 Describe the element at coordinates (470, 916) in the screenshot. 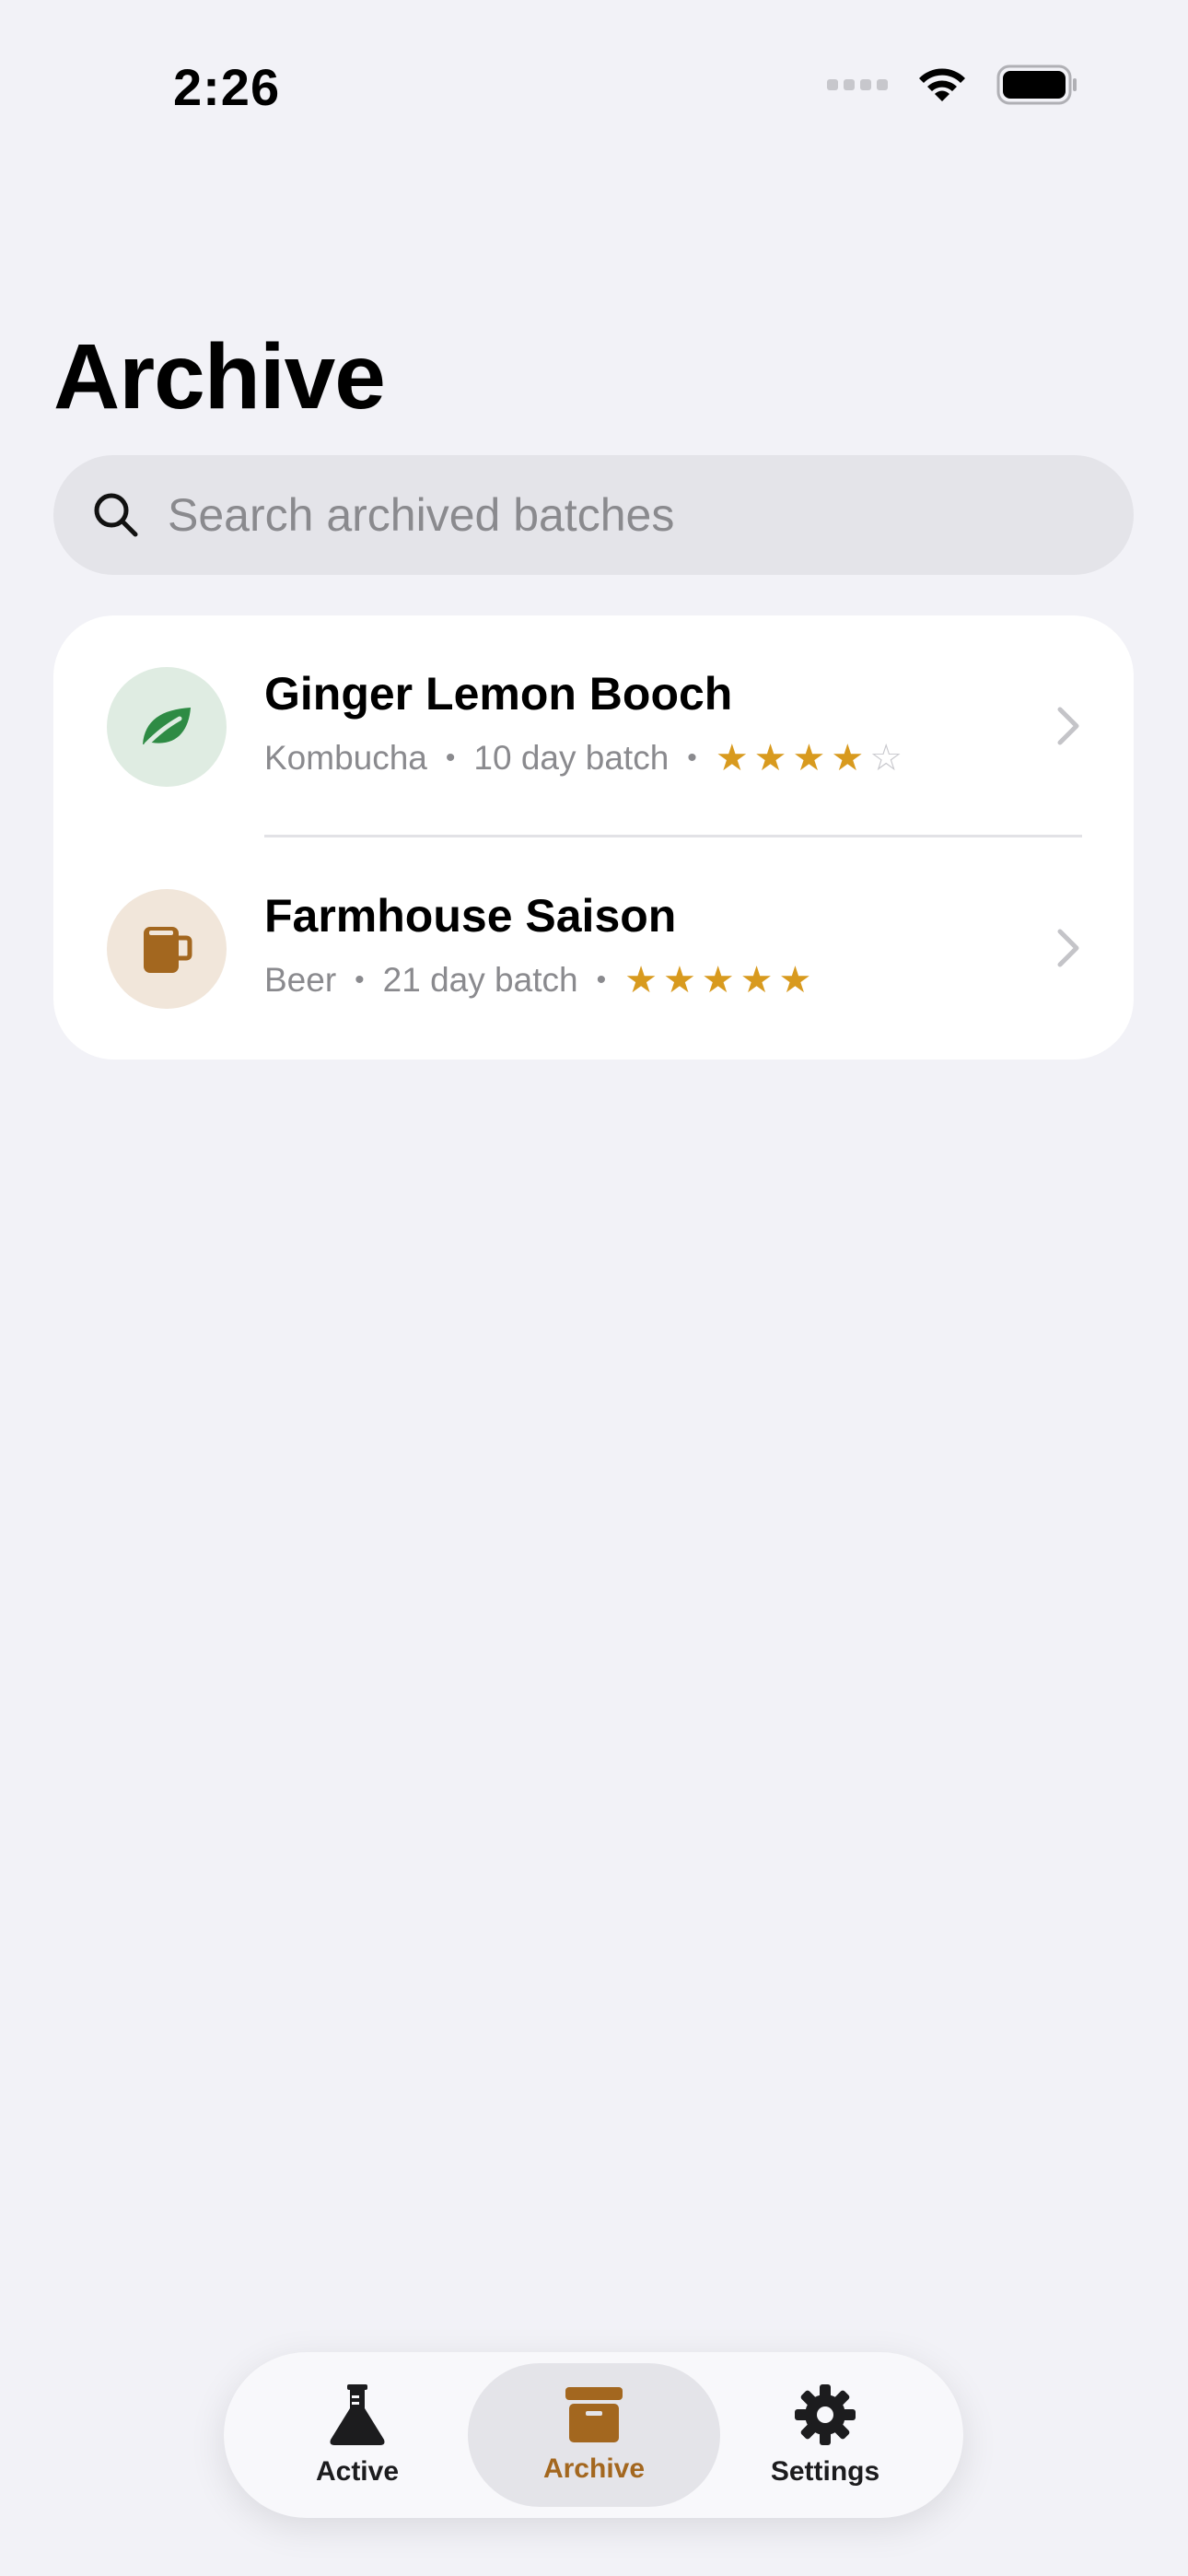

I see `batch-name: Farmhouse Saison` at that location.